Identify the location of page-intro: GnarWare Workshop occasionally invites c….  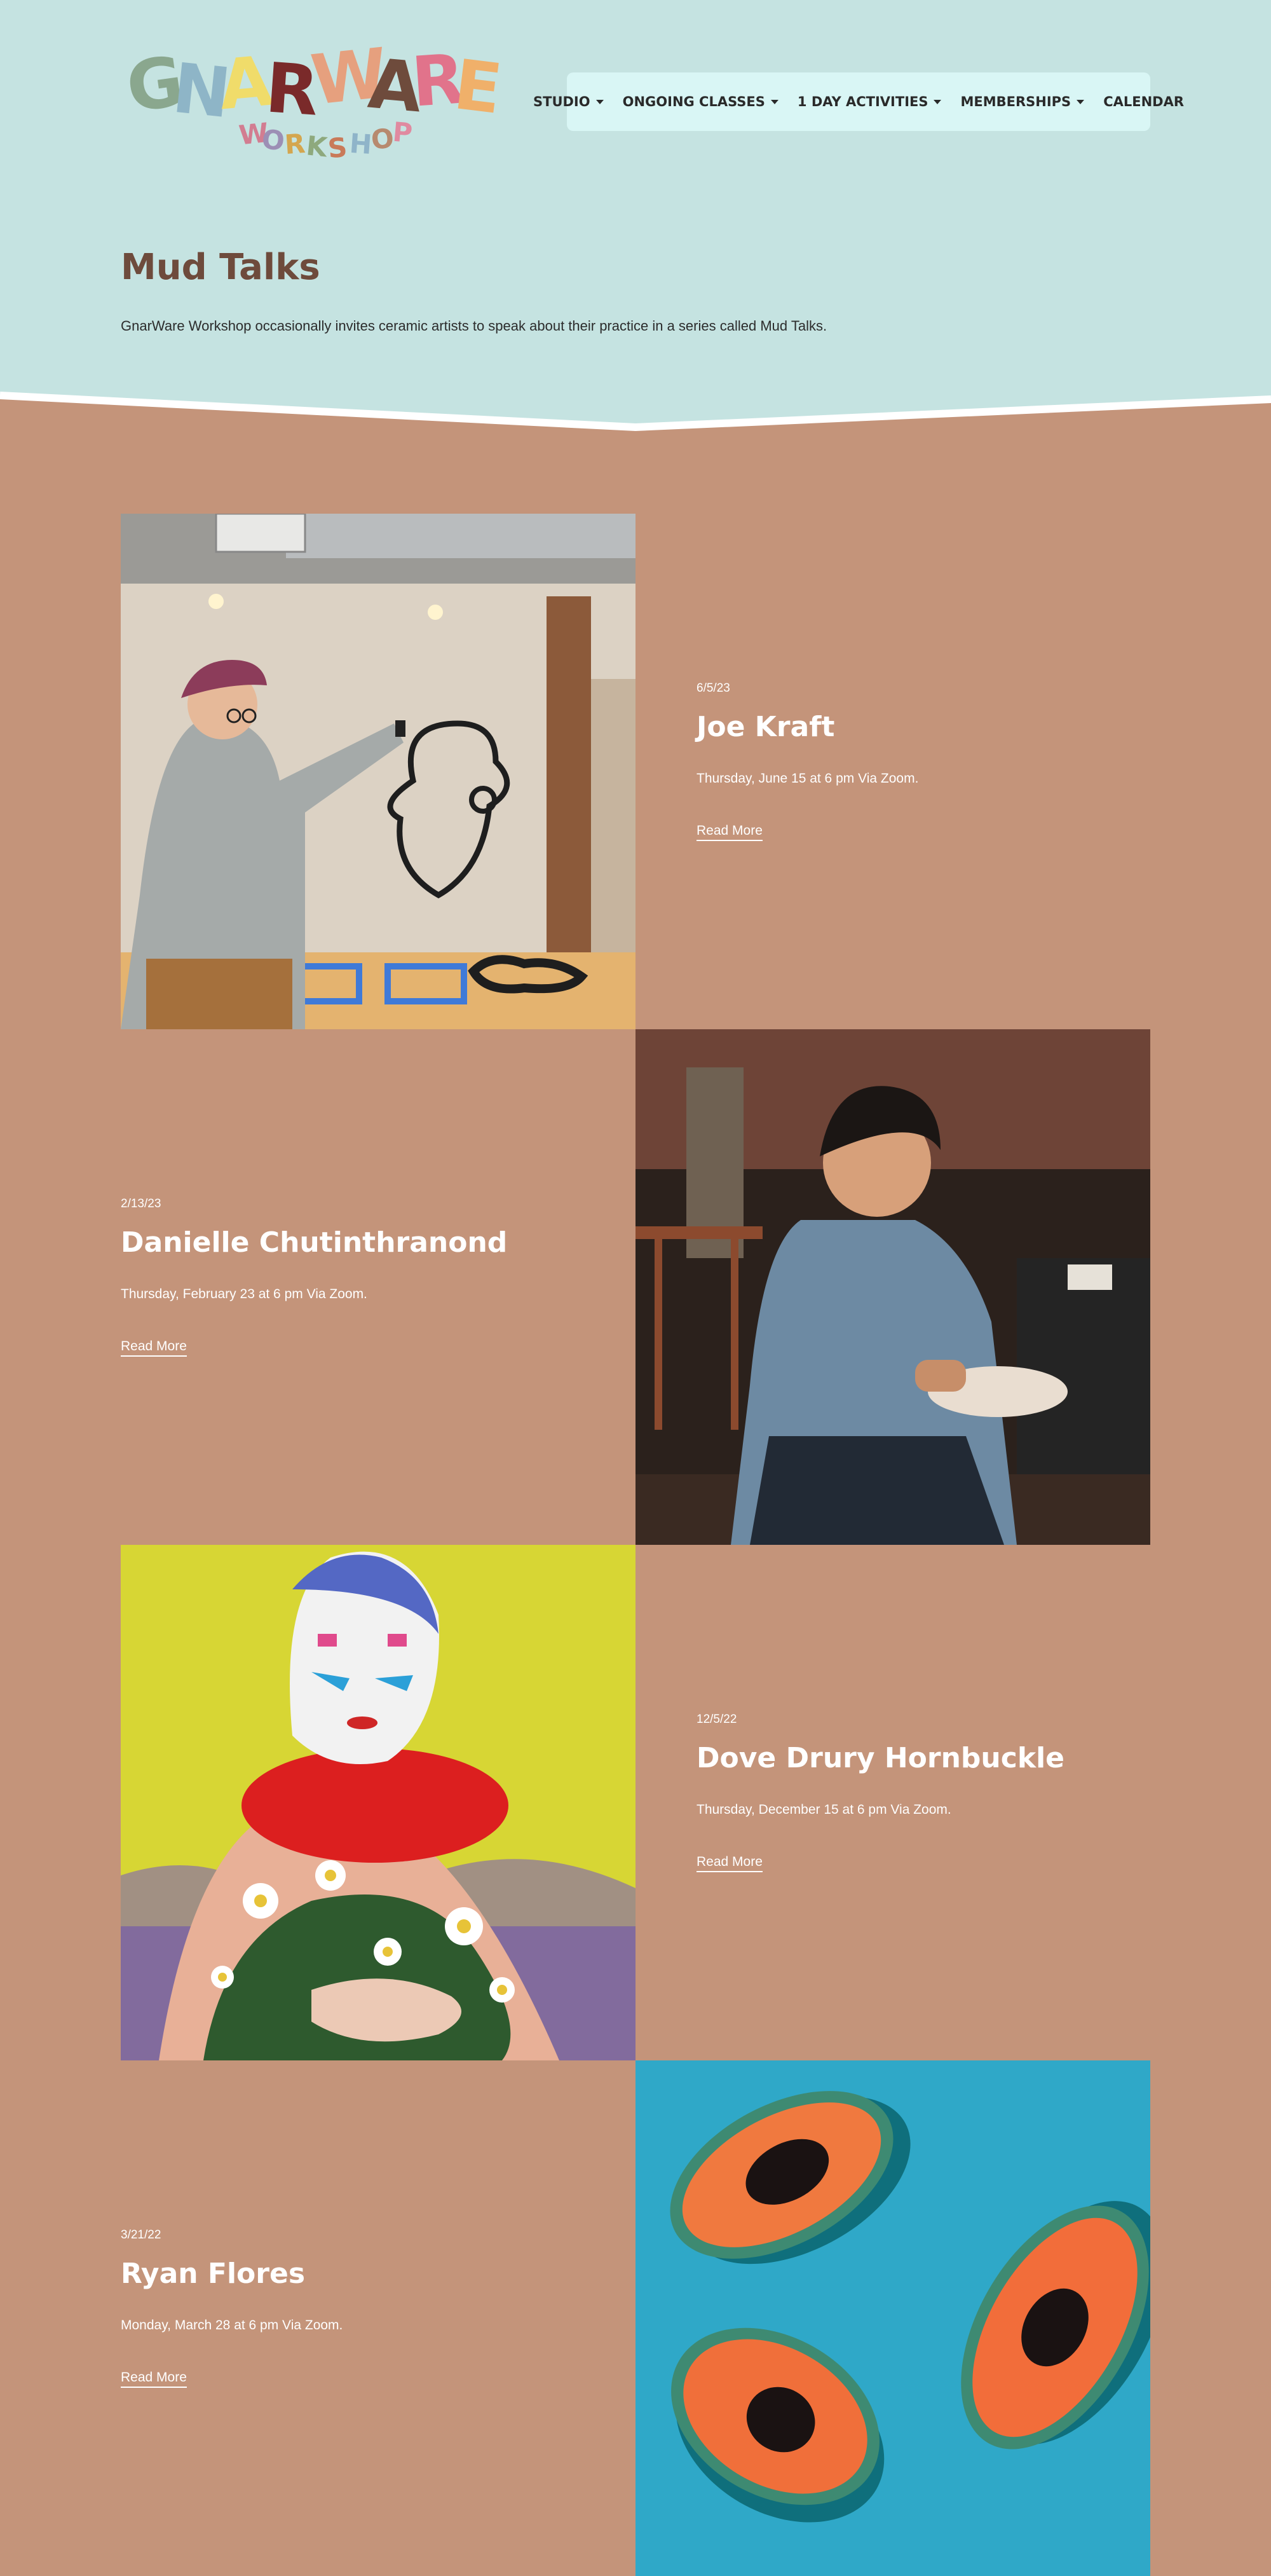
(474, 326).